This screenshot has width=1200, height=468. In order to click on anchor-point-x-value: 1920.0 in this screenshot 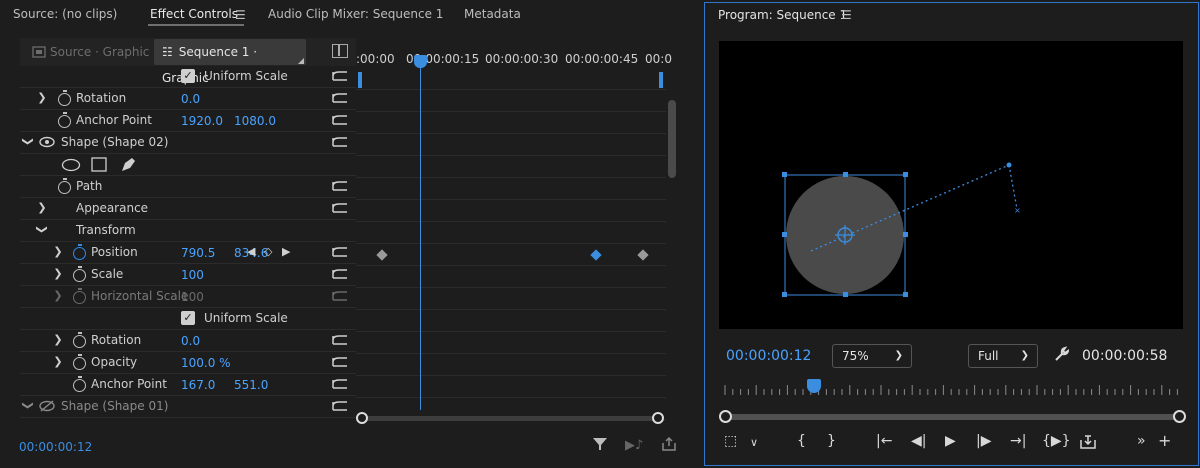, I will do `click(202, 121)`.